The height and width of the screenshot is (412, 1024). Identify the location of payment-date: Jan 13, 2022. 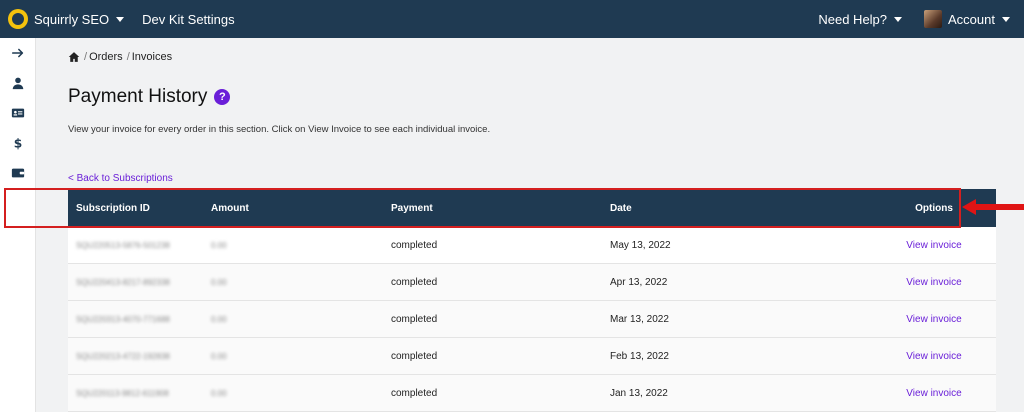
(639, 393).